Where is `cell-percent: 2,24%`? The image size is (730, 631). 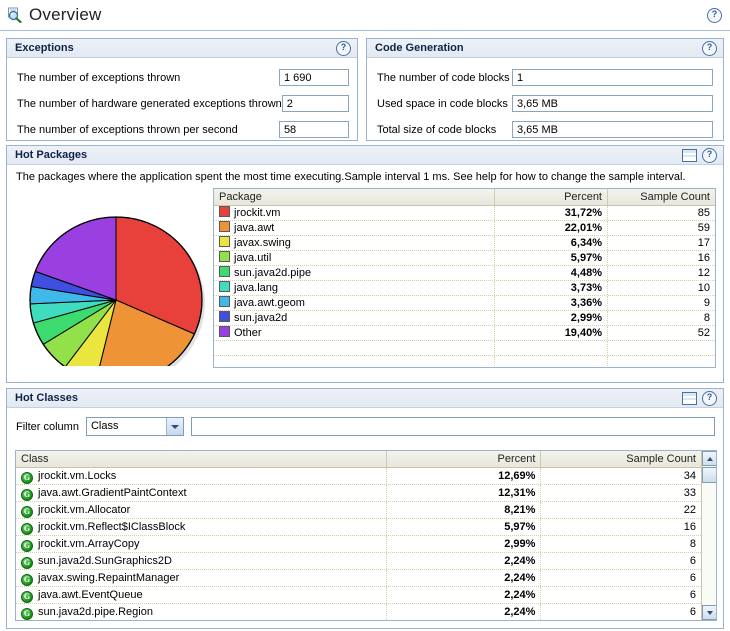
cell-percent: 2,24% is located at coordinates (464, 561).